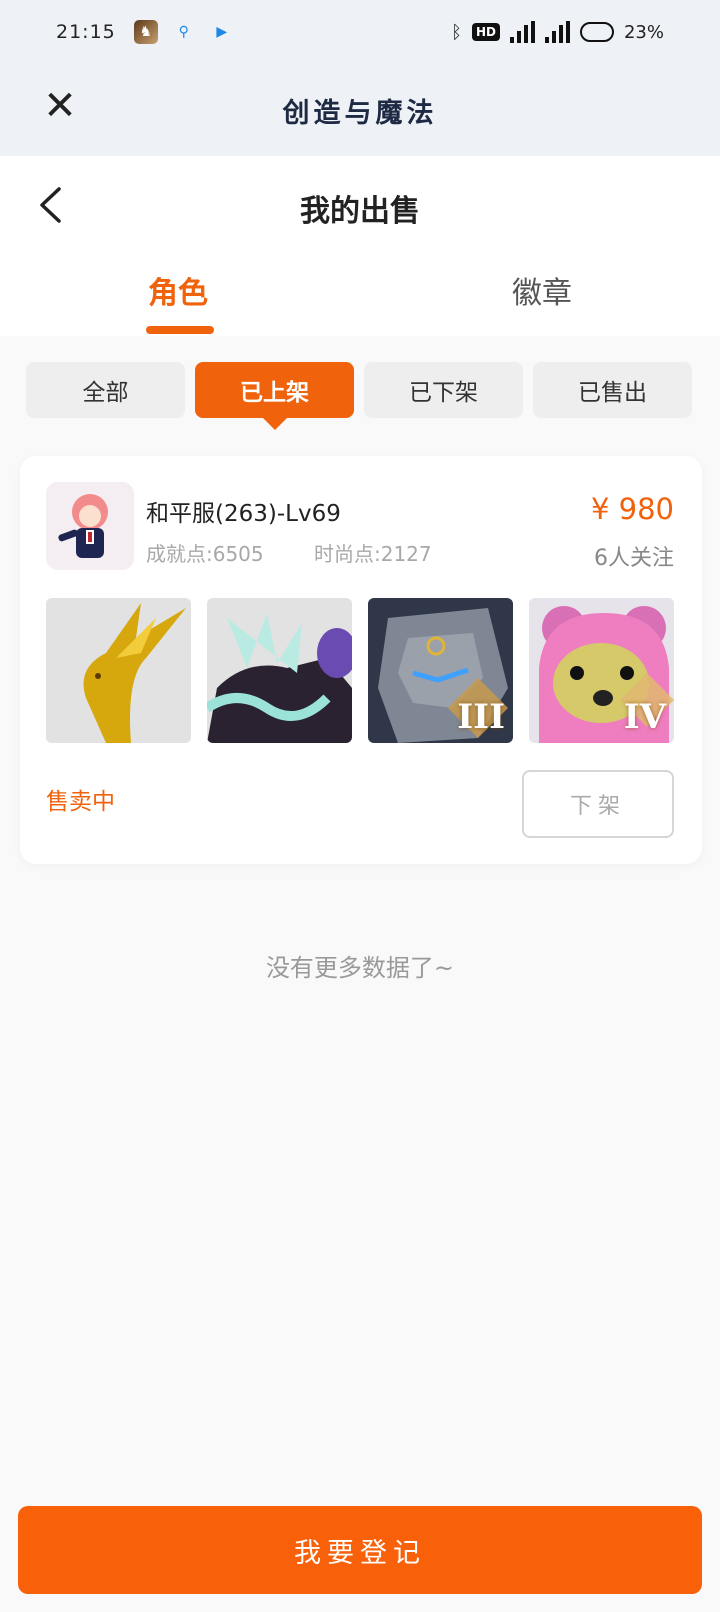  What do you see at coordinates (542, 290) in the screenshot?
I see `tab-badge: 徽章` at bounding box center [542, 290].